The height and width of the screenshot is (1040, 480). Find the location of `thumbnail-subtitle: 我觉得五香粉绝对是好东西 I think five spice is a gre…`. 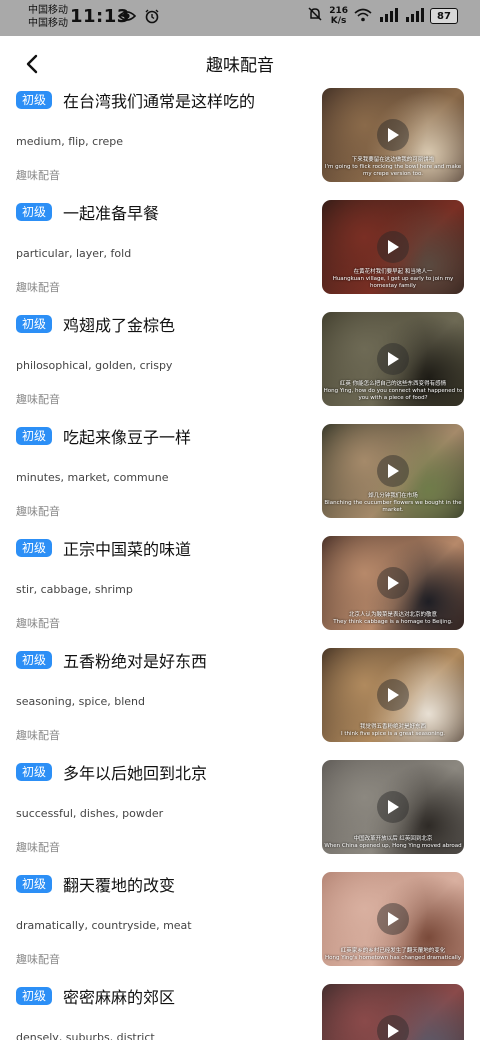

thumbnail-subtitle: 我觉得五香粉绝对是好东西 I think five spice is a gre… is located at coordinates (393, 731).